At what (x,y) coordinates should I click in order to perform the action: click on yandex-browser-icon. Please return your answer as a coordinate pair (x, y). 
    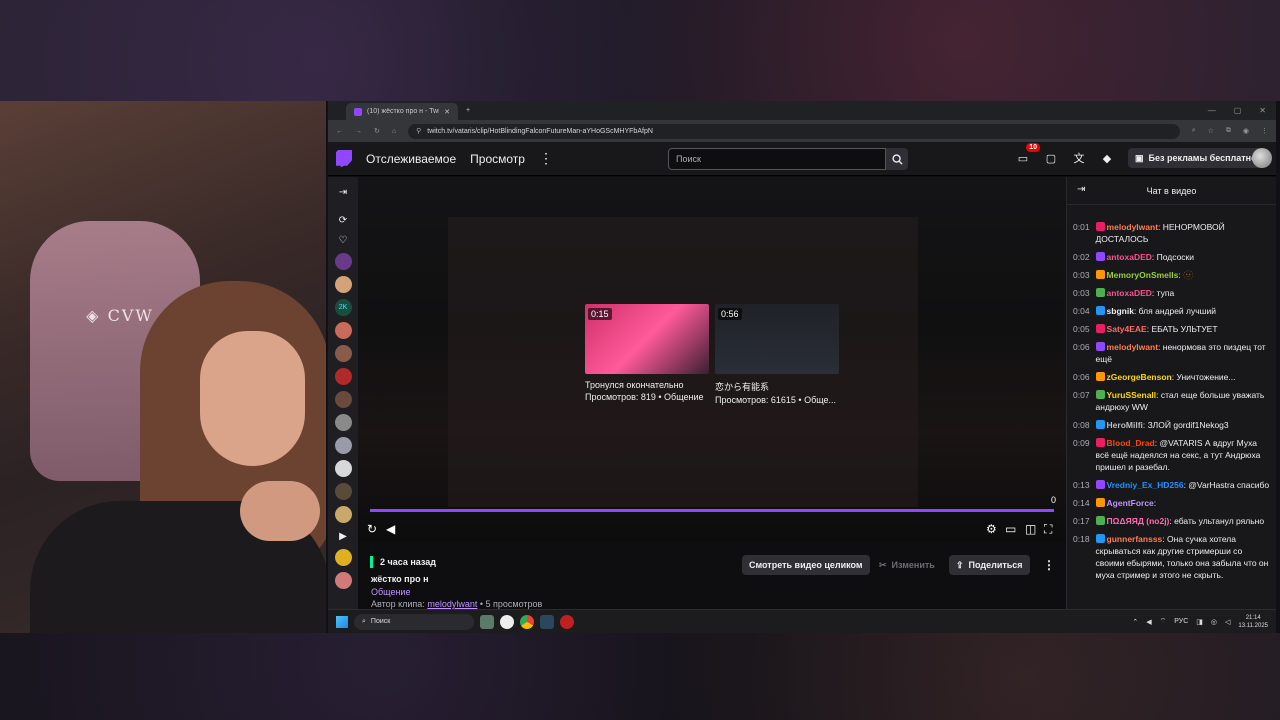
    Looking at the image, I should click on (507, 621).